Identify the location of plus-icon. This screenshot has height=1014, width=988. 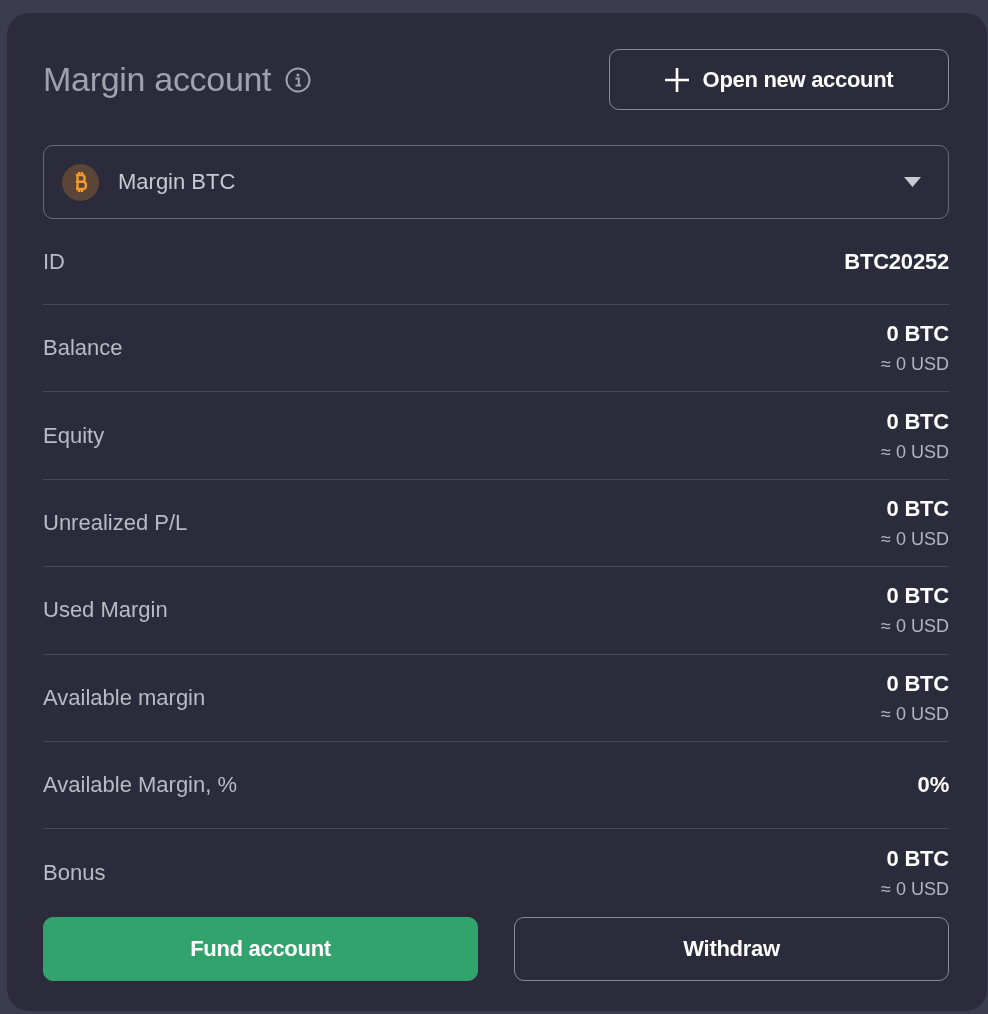
(676, 79).